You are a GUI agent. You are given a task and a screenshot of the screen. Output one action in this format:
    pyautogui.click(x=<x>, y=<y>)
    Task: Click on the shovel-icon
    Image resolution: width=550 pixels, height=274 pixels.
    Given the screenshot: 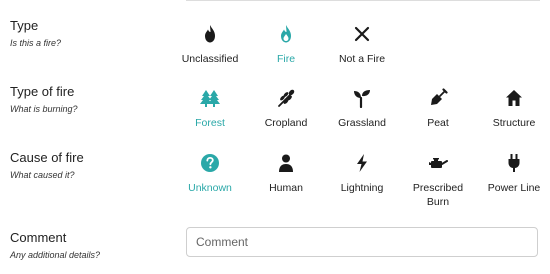 What is the action you would take?
    pyautogui.click(x=439, y=96)
    